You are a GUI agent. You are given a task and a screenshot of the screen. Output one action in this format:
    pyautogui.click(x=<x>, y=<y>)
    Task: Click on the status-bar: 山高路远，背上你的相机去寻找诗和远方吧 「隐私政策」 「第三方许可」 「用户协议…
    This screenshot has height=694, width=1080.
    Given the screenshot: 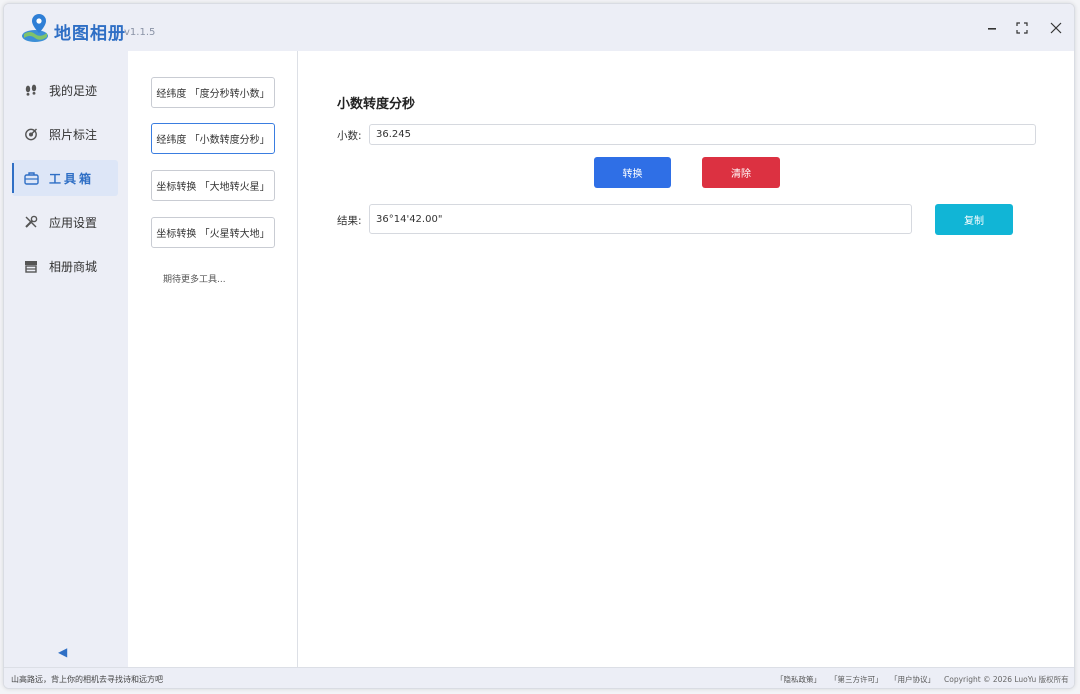 What is the action you would take?
    pyautogui.click(x=539, y=677)
    